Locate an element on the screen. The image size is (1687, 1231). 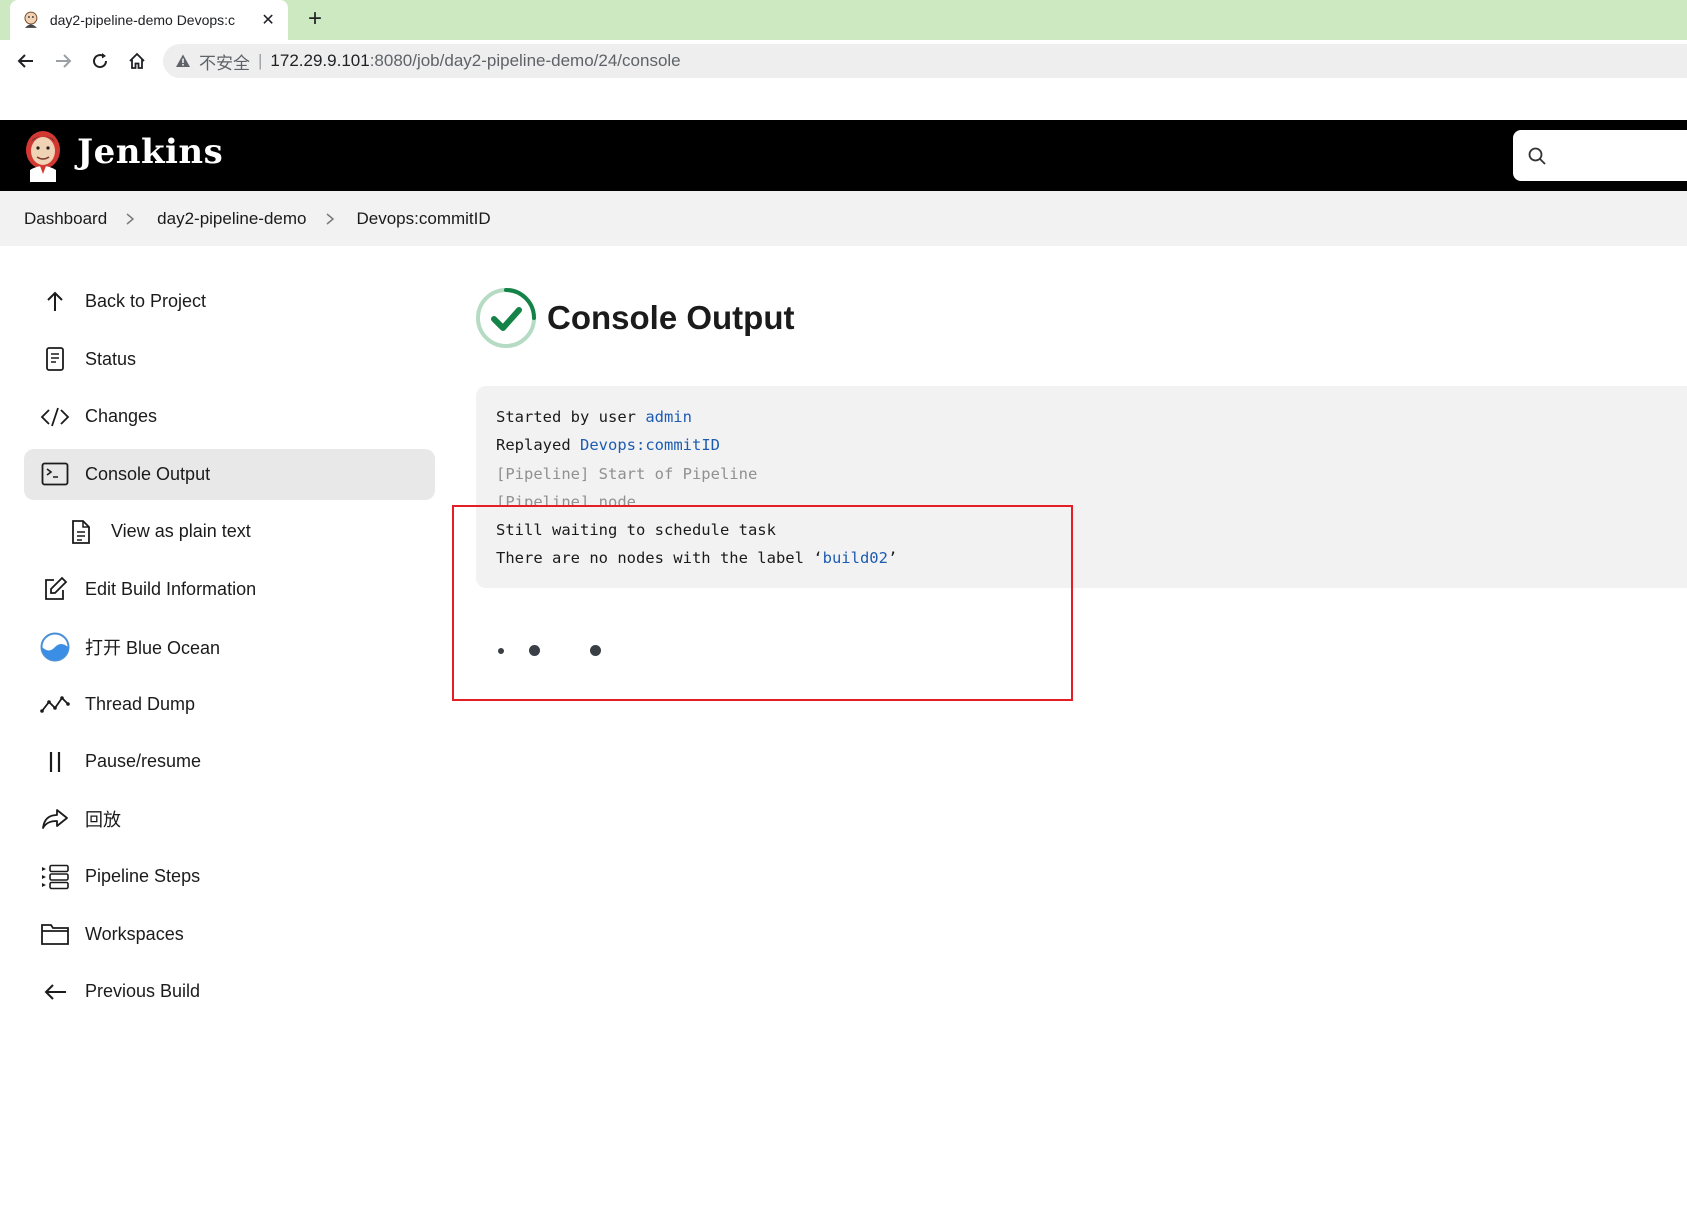
success-check-icon is located at coordinates (506, 318).